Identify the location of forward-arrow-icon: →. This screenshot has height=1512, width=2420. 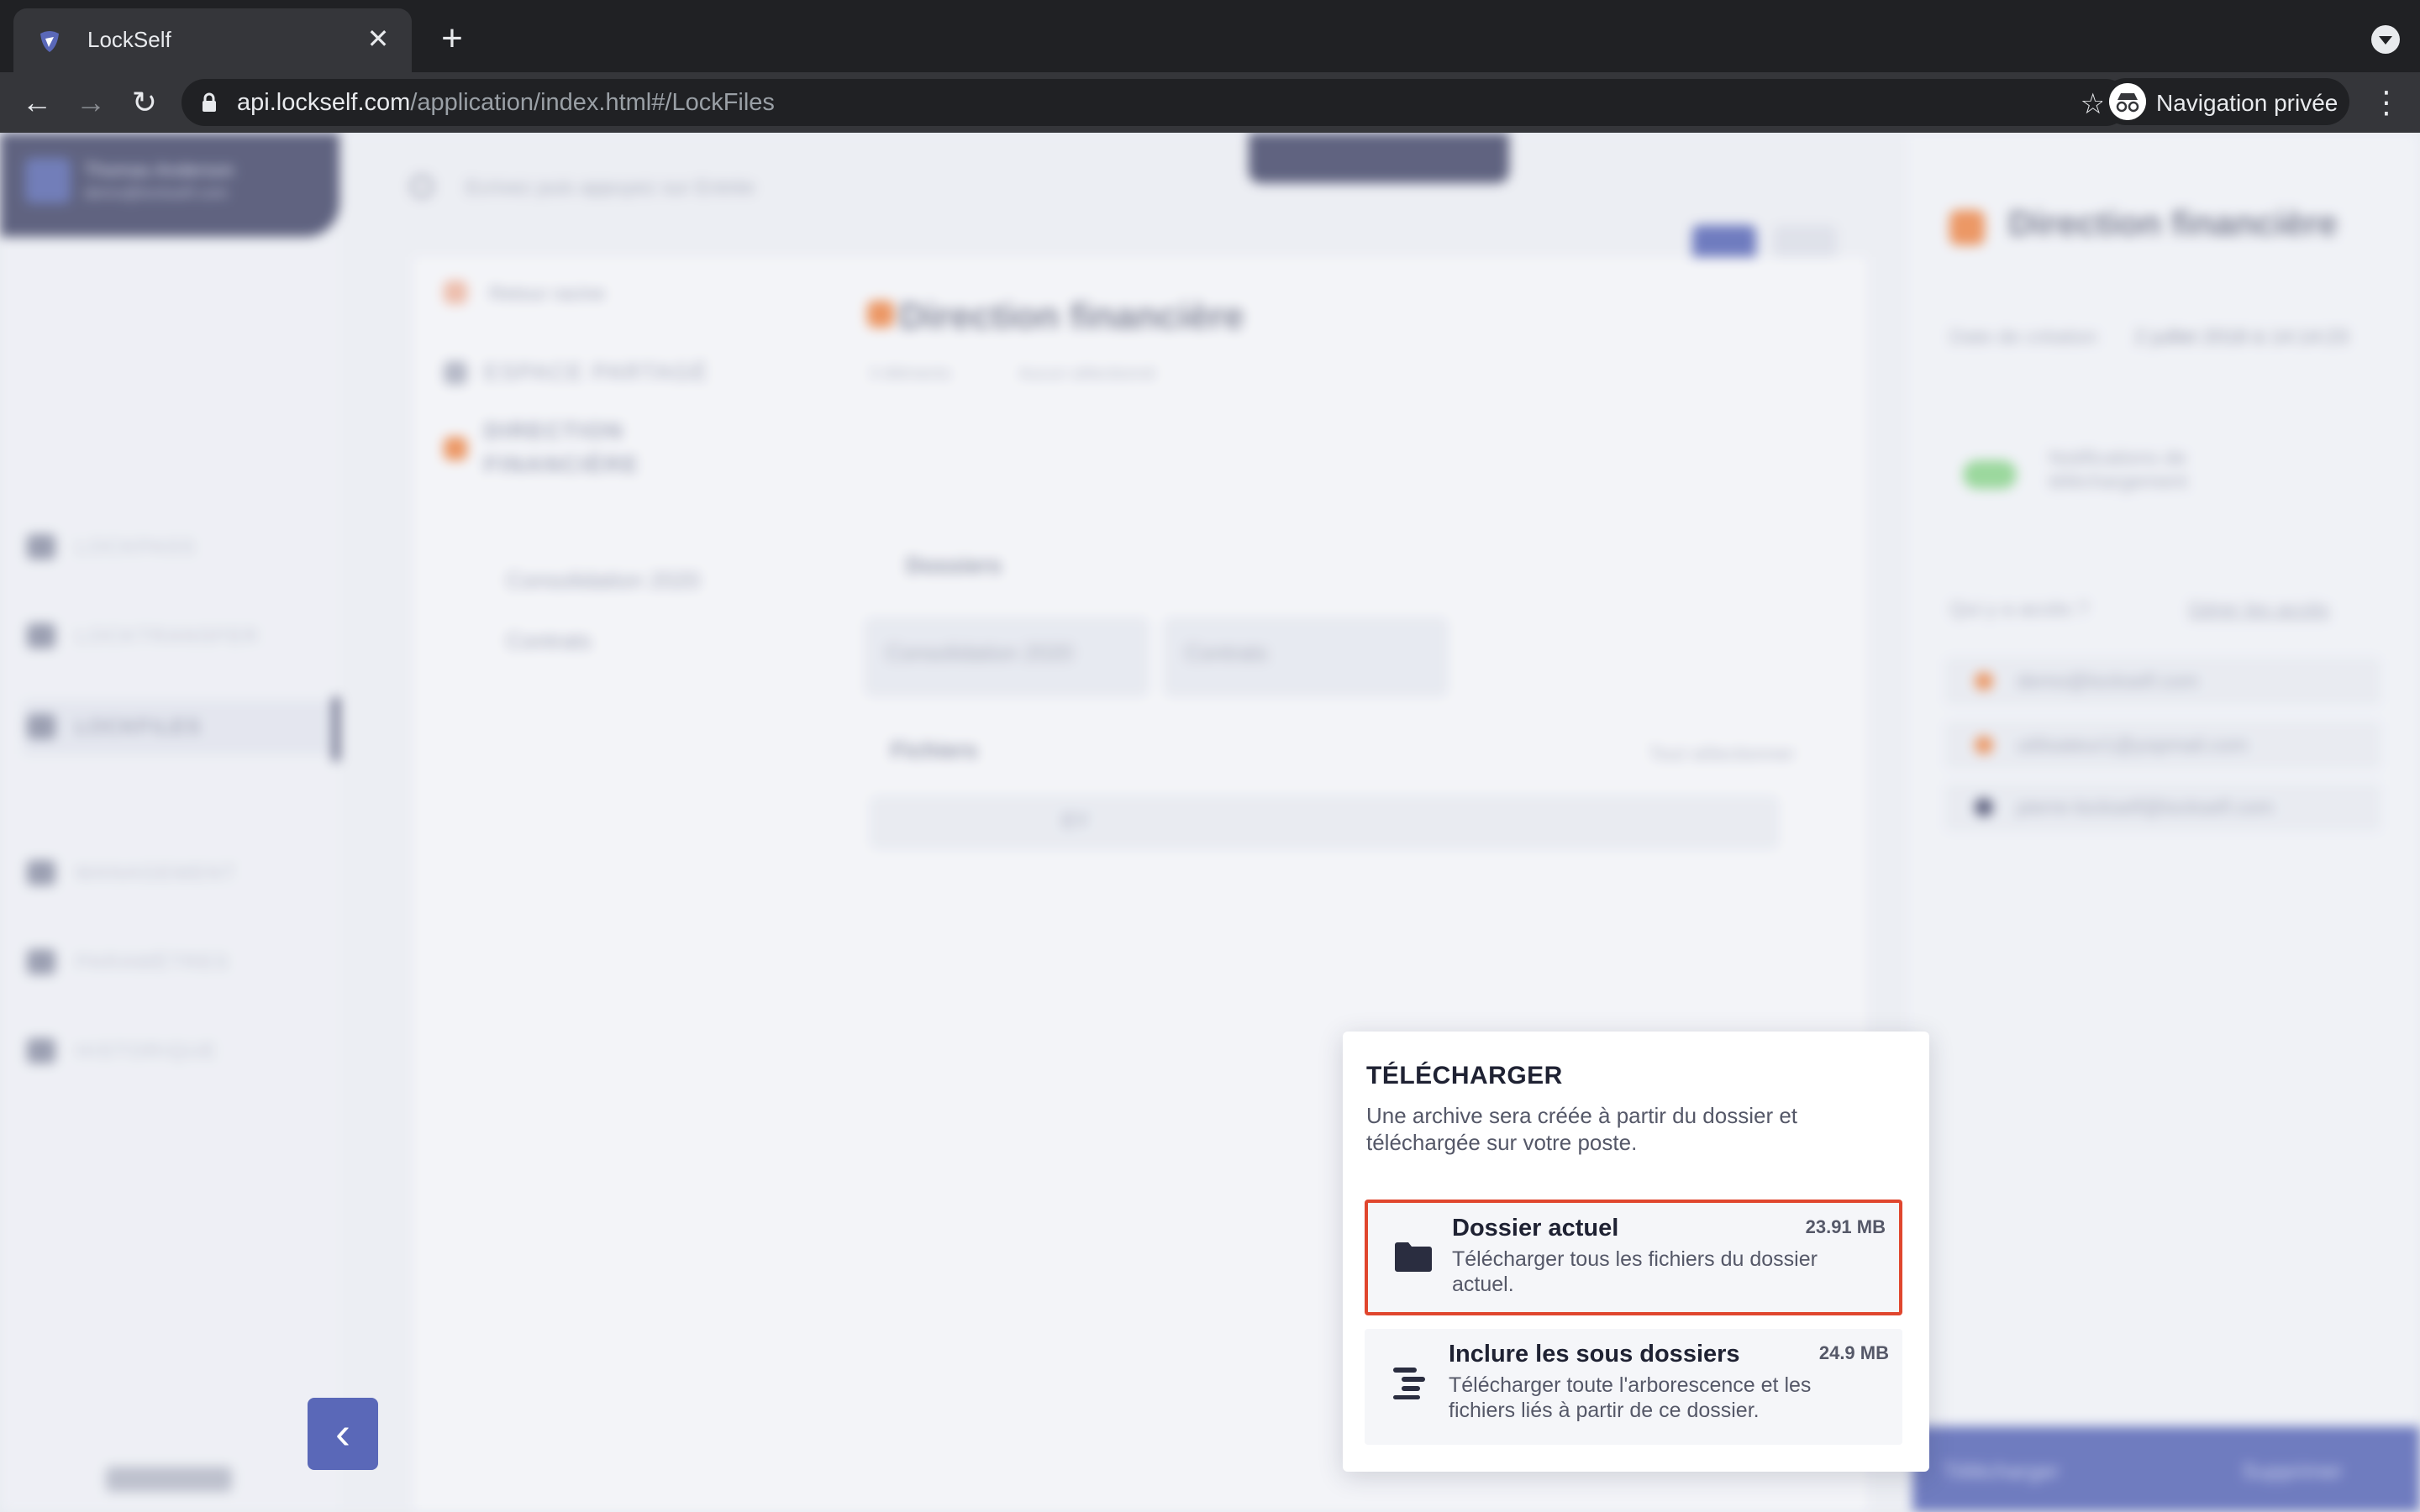
(91, 102).